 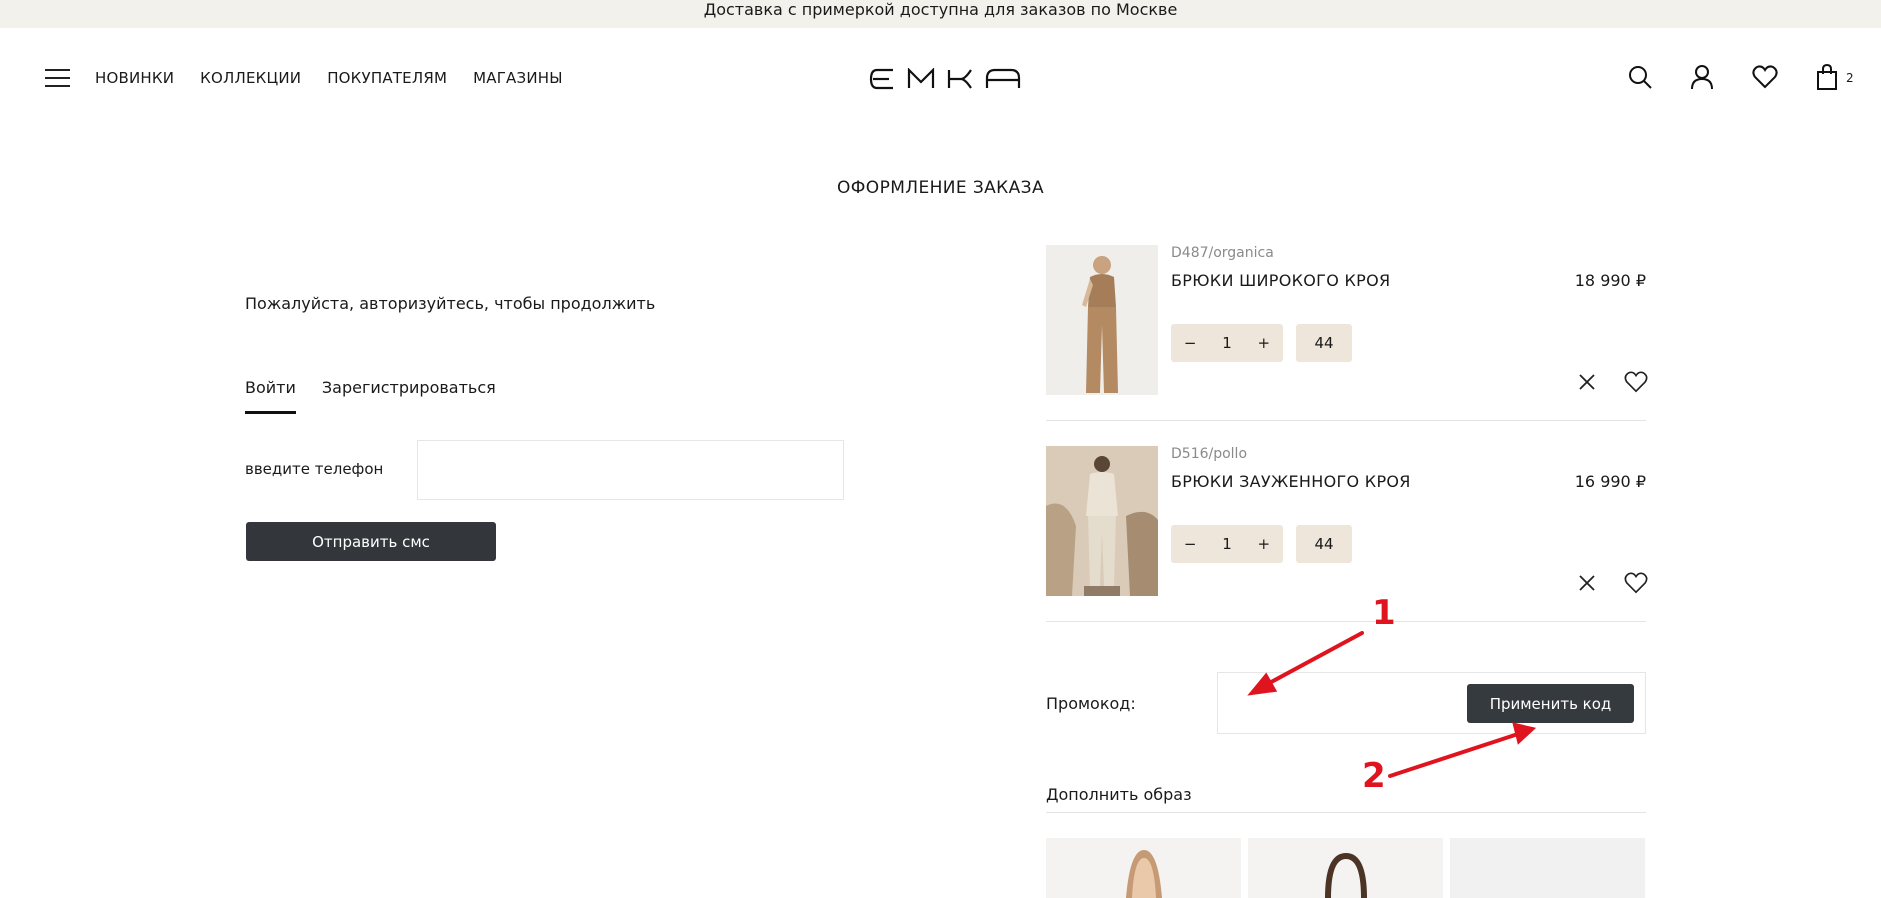 I want to click on main-nav: НОВИНКИ КОЛЛЕКЦИИ ПОКУПАТЕЛЯМ МАГАЗИНЫ, so click(x=329, y=78).